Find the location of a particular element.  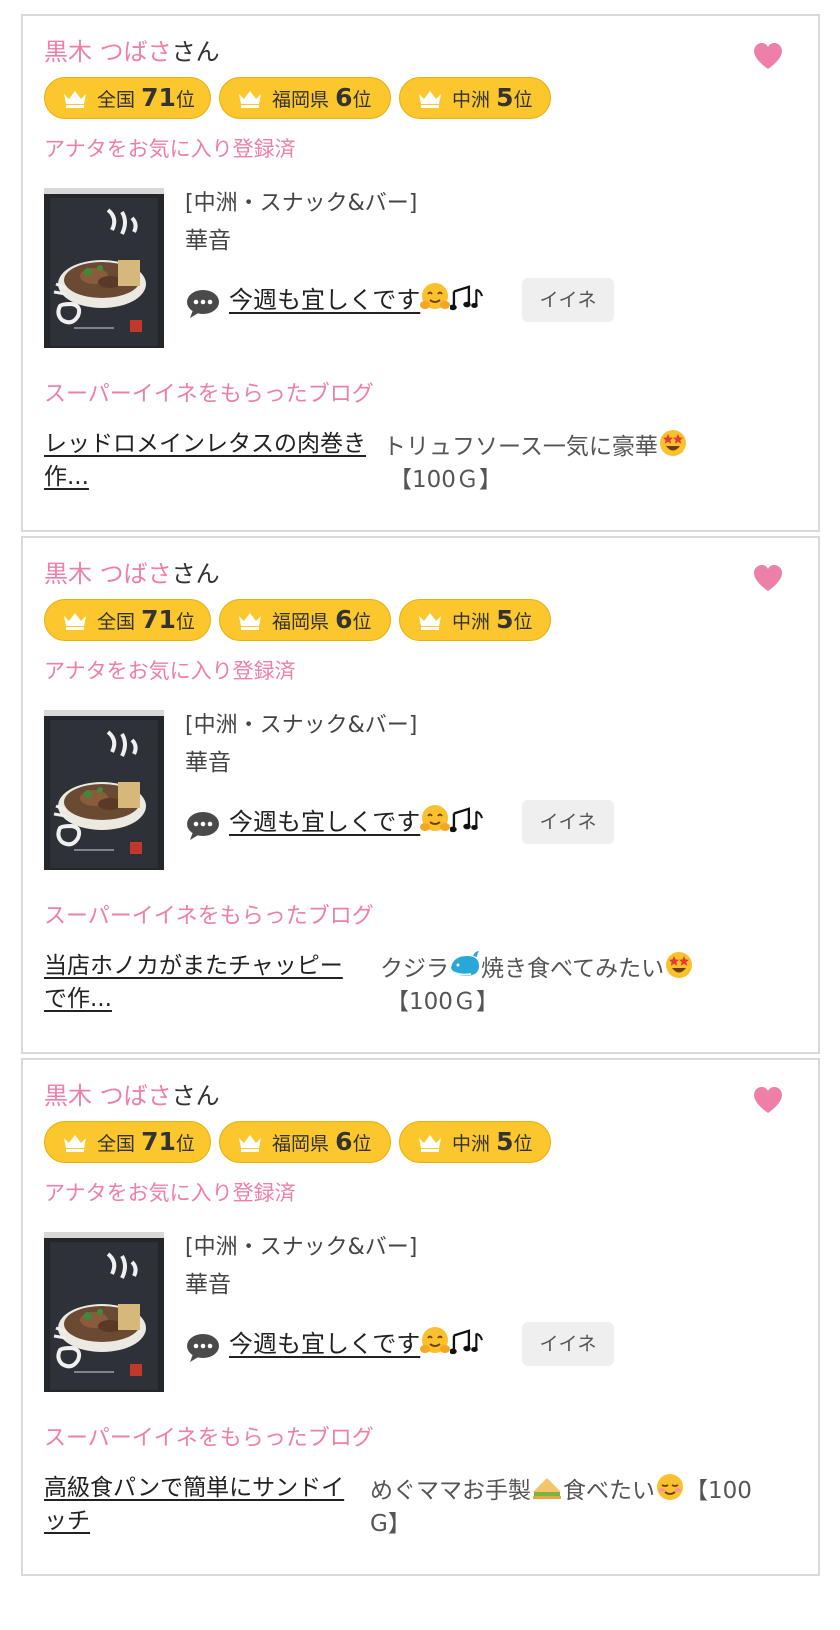

blog-excerpt-text: トリュフソース一気に豪華 is located at coordinates (520, 447).